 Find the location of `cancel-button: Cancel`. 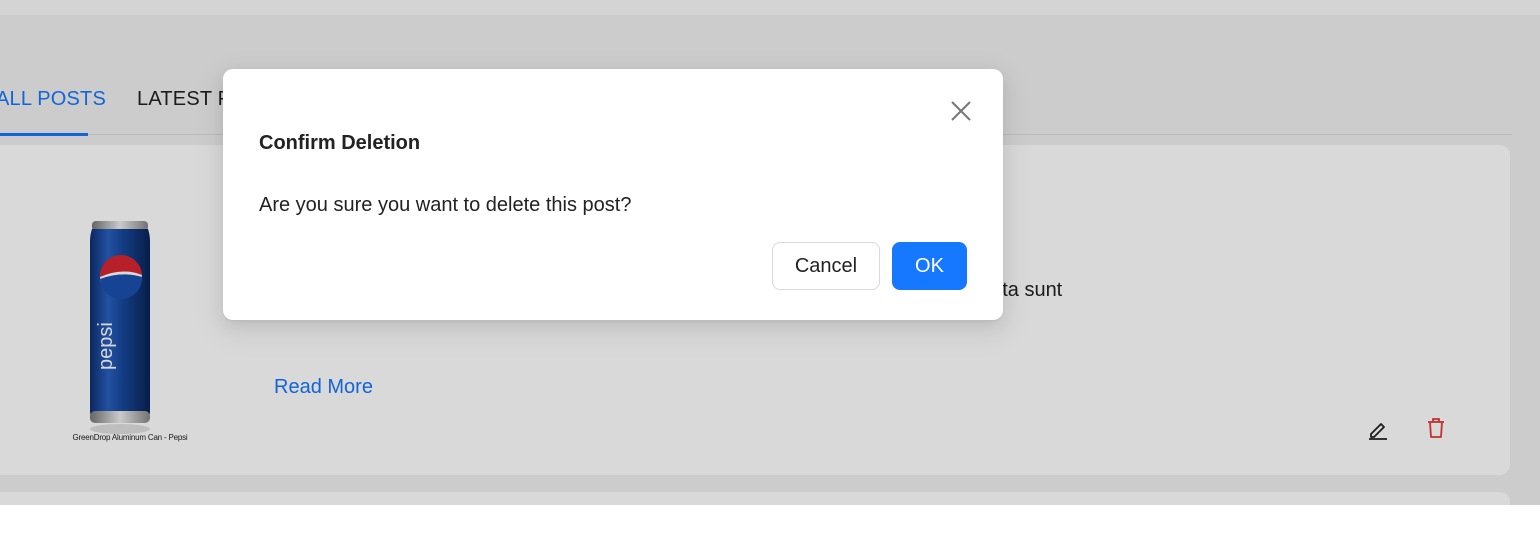

cancel-button: Cancel is located at coordinates (826, 266).